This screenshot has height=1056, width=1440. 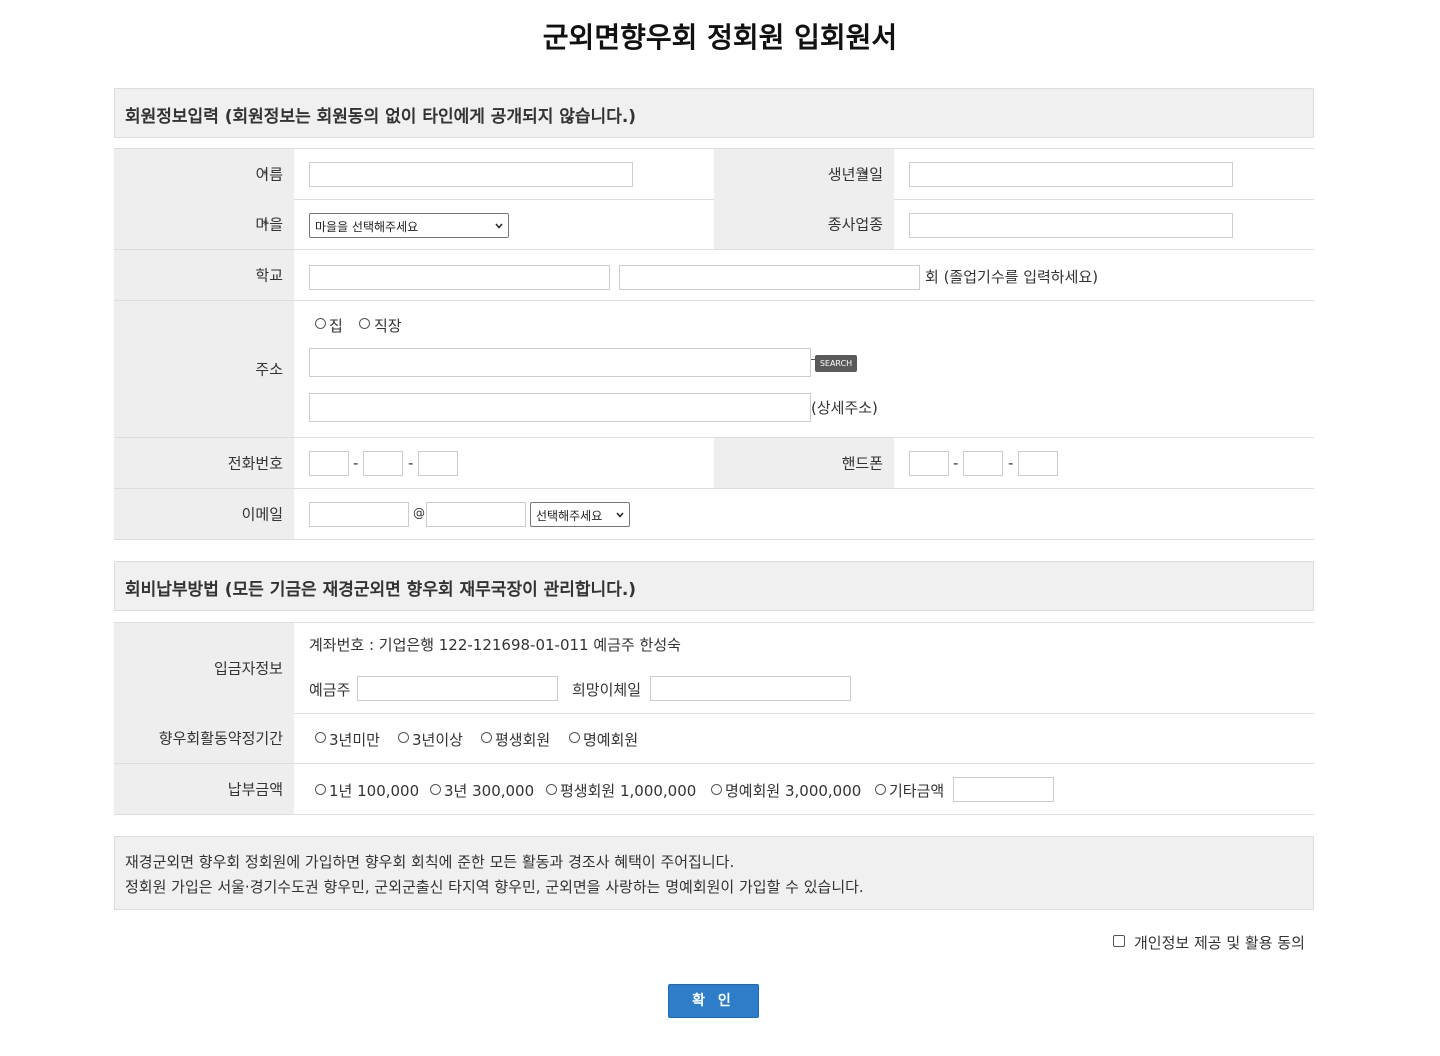 I want to click on row-address: 주소 집 직장 SEARCH (상세주소), so click(x=714, y=369).